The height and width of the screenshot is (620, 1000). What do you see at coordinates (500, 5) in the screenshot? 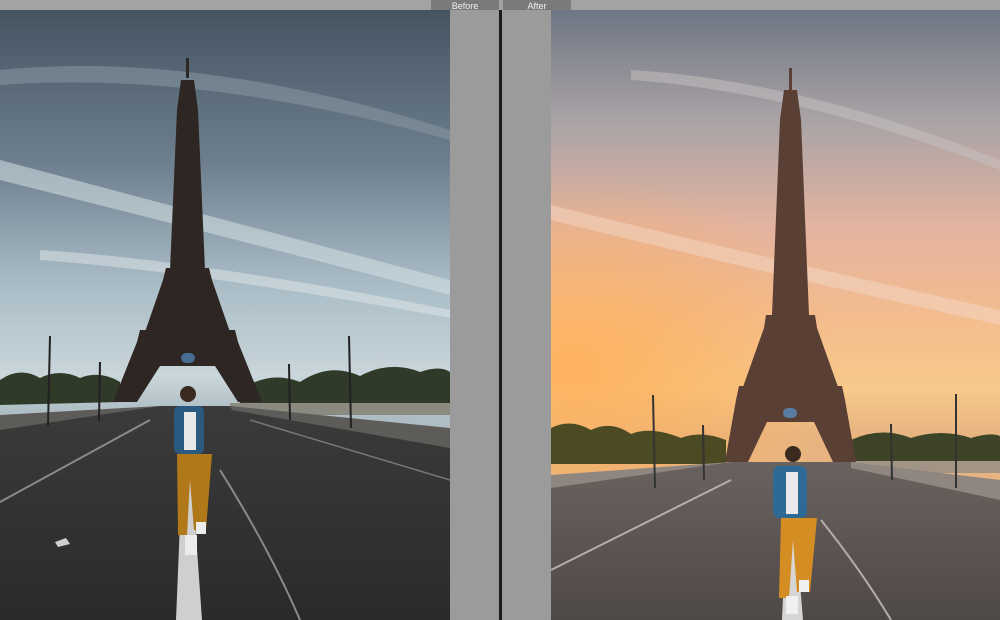
I see `compare-toolbar` at bounding box center [500, 5].